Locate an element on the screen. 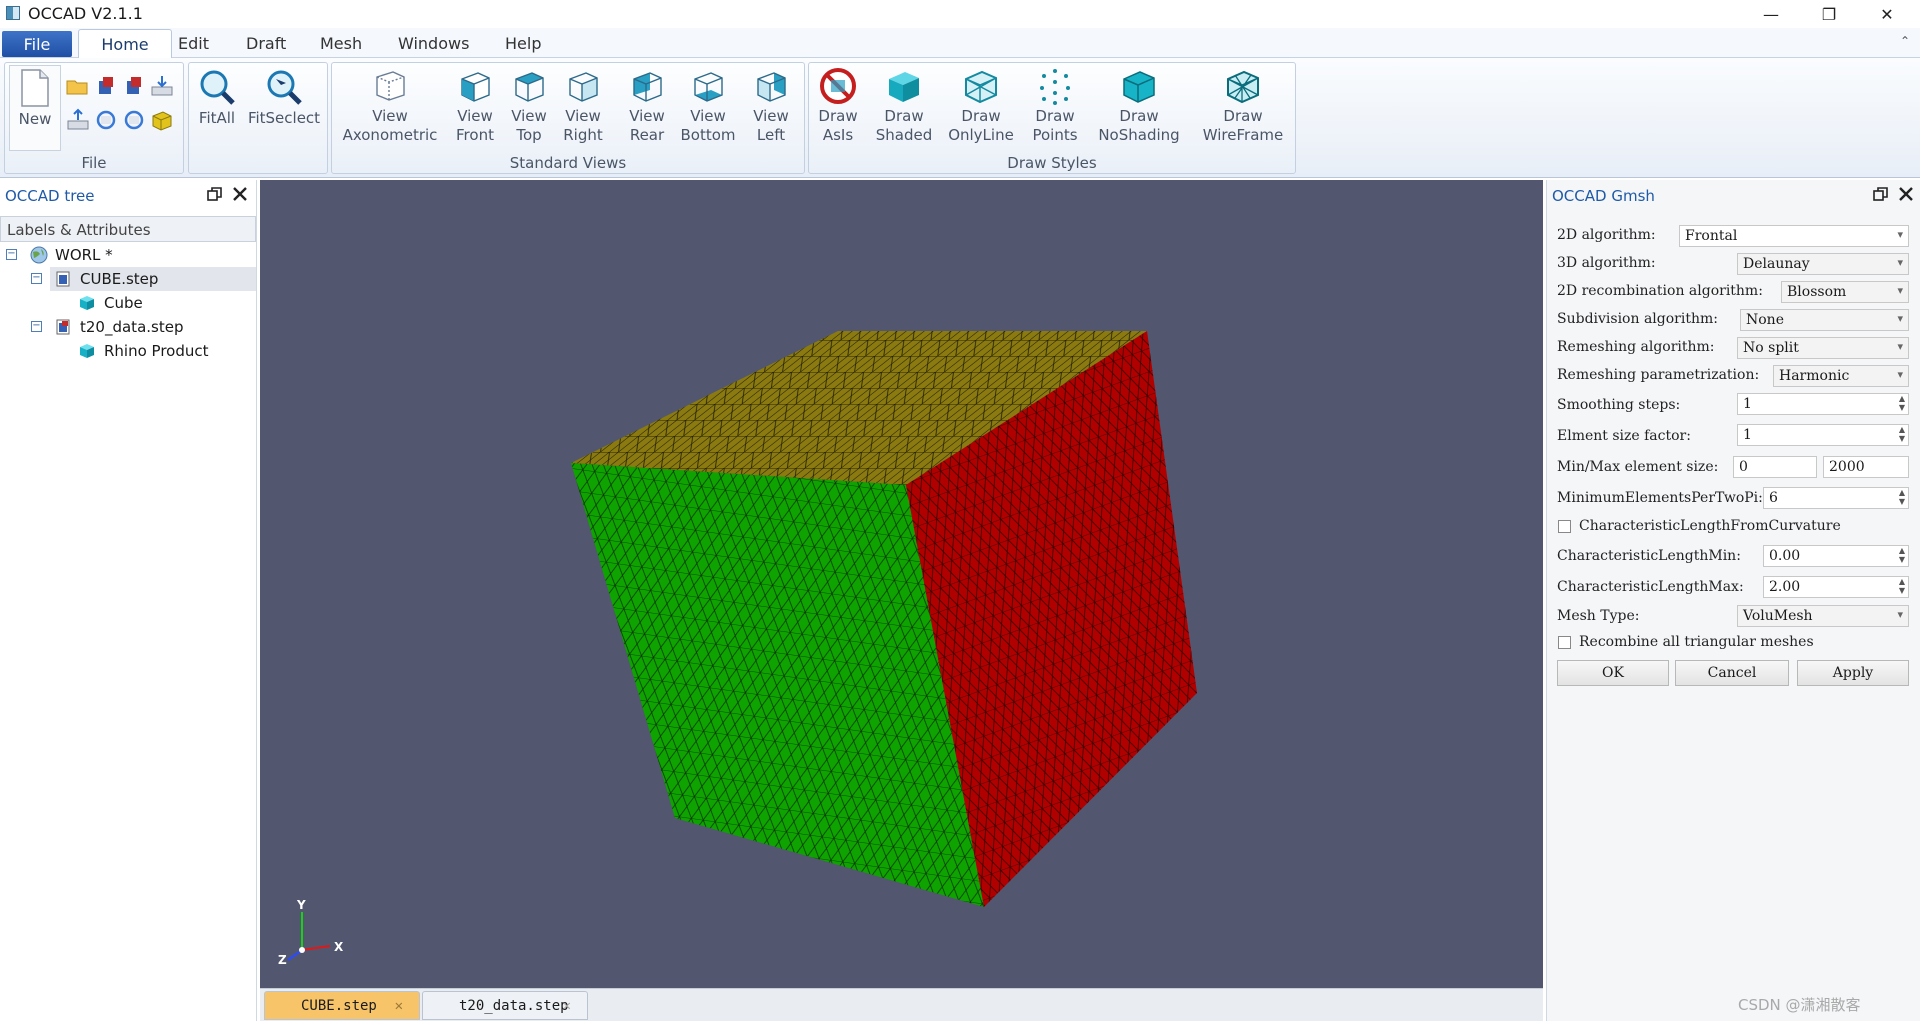 This screenshot has height=1021, width=1920. tree-item-t20-step: − t20_data.step is located at coordinates (128, 327).